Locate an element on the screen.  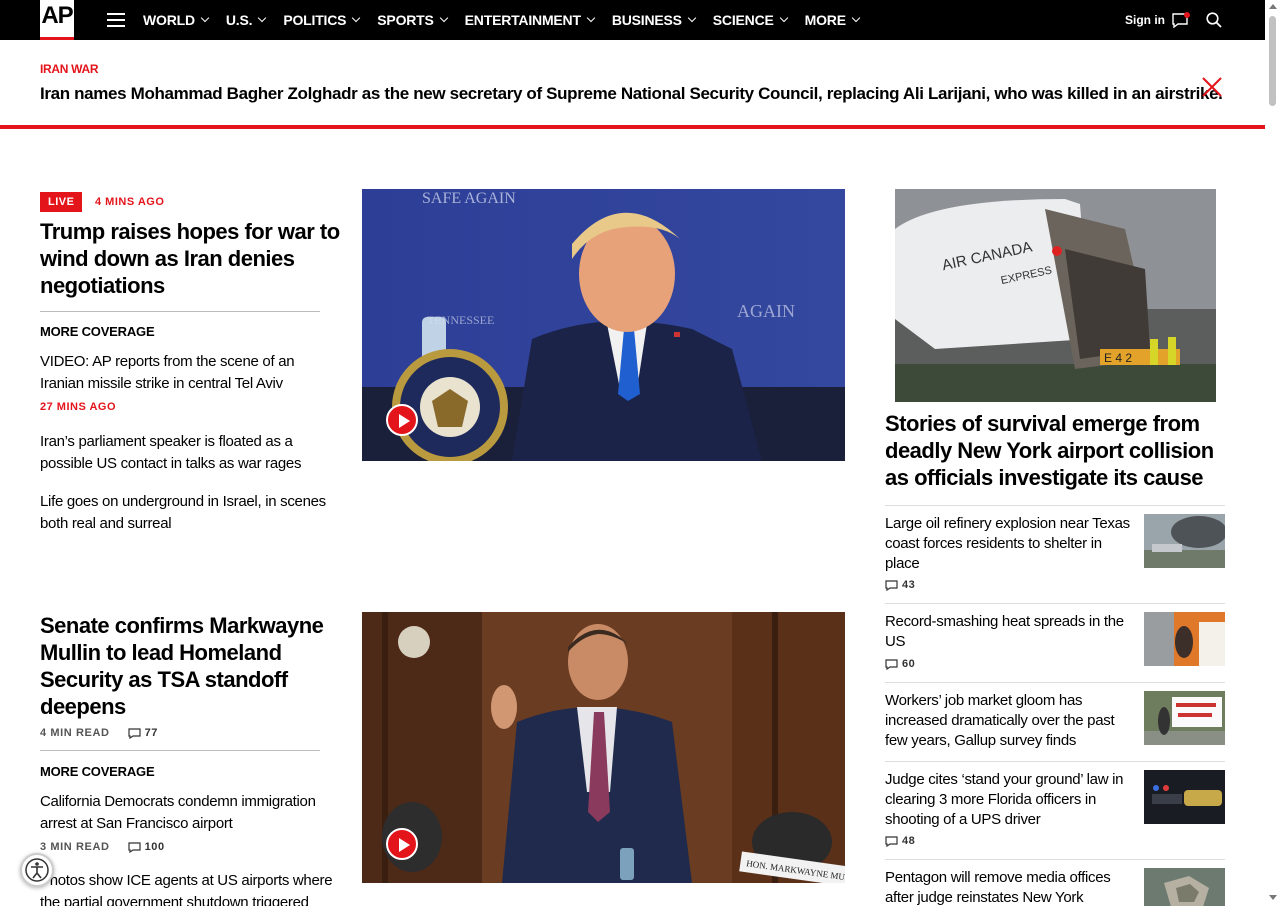
job-market-thumbnail is located at coordinates (1184, 718).